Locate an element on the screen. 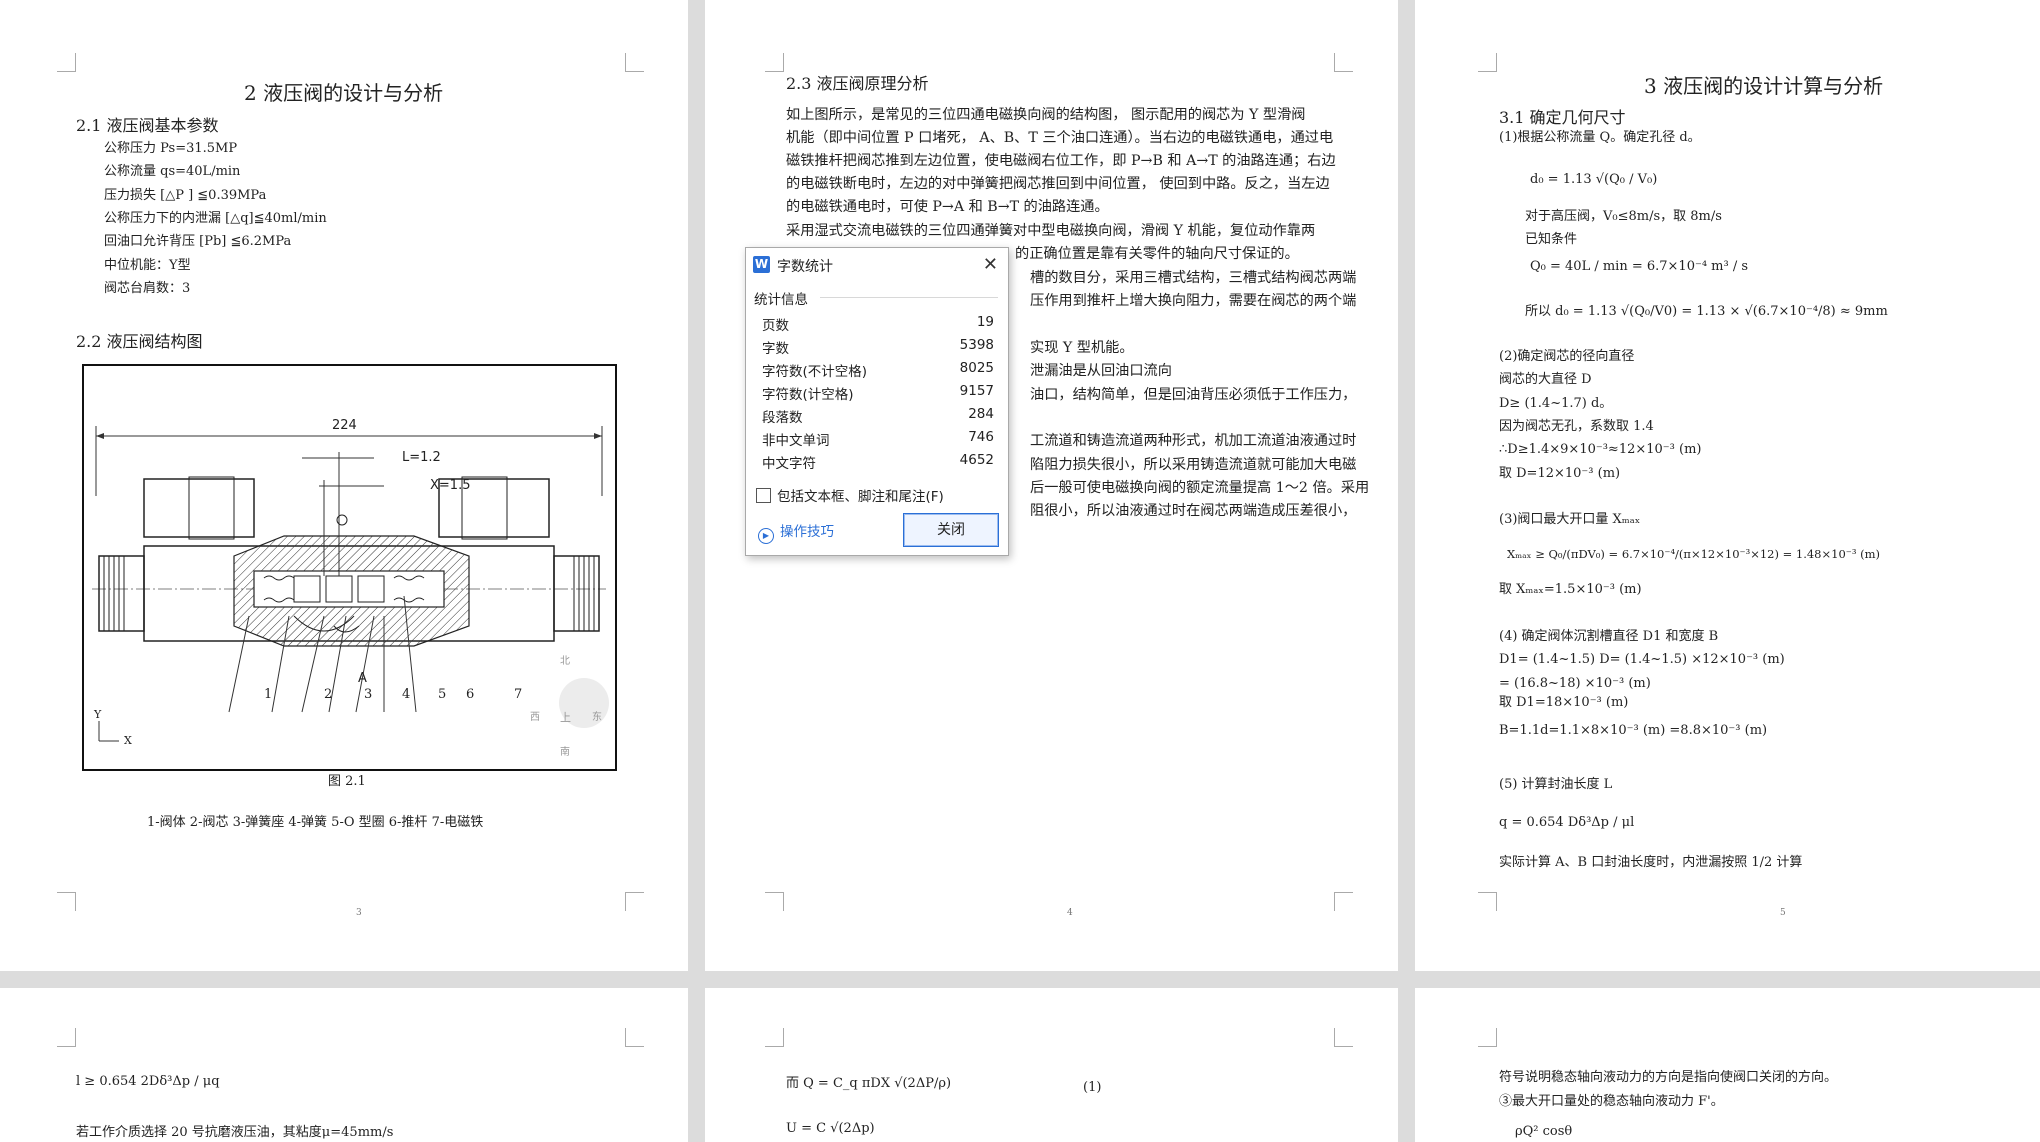 This screenshot has width=2040, height=1142. paragraph-line: 实现 Y 型机能。 is located at coordinates (1082, 348).